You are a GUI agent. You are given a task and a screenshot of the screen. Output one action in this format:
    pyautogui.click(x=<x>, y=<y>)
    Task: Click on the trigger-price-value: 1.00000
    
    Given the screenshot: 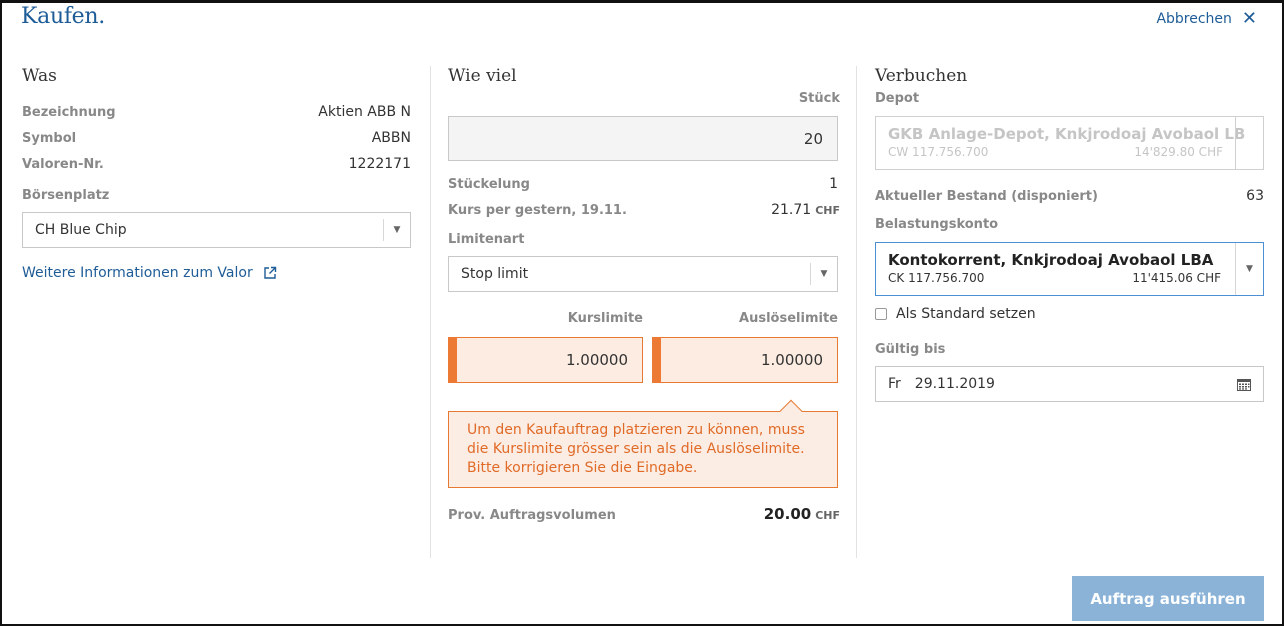 What is the action you would take?
    pyautogui.click(x=791, y=360)
    